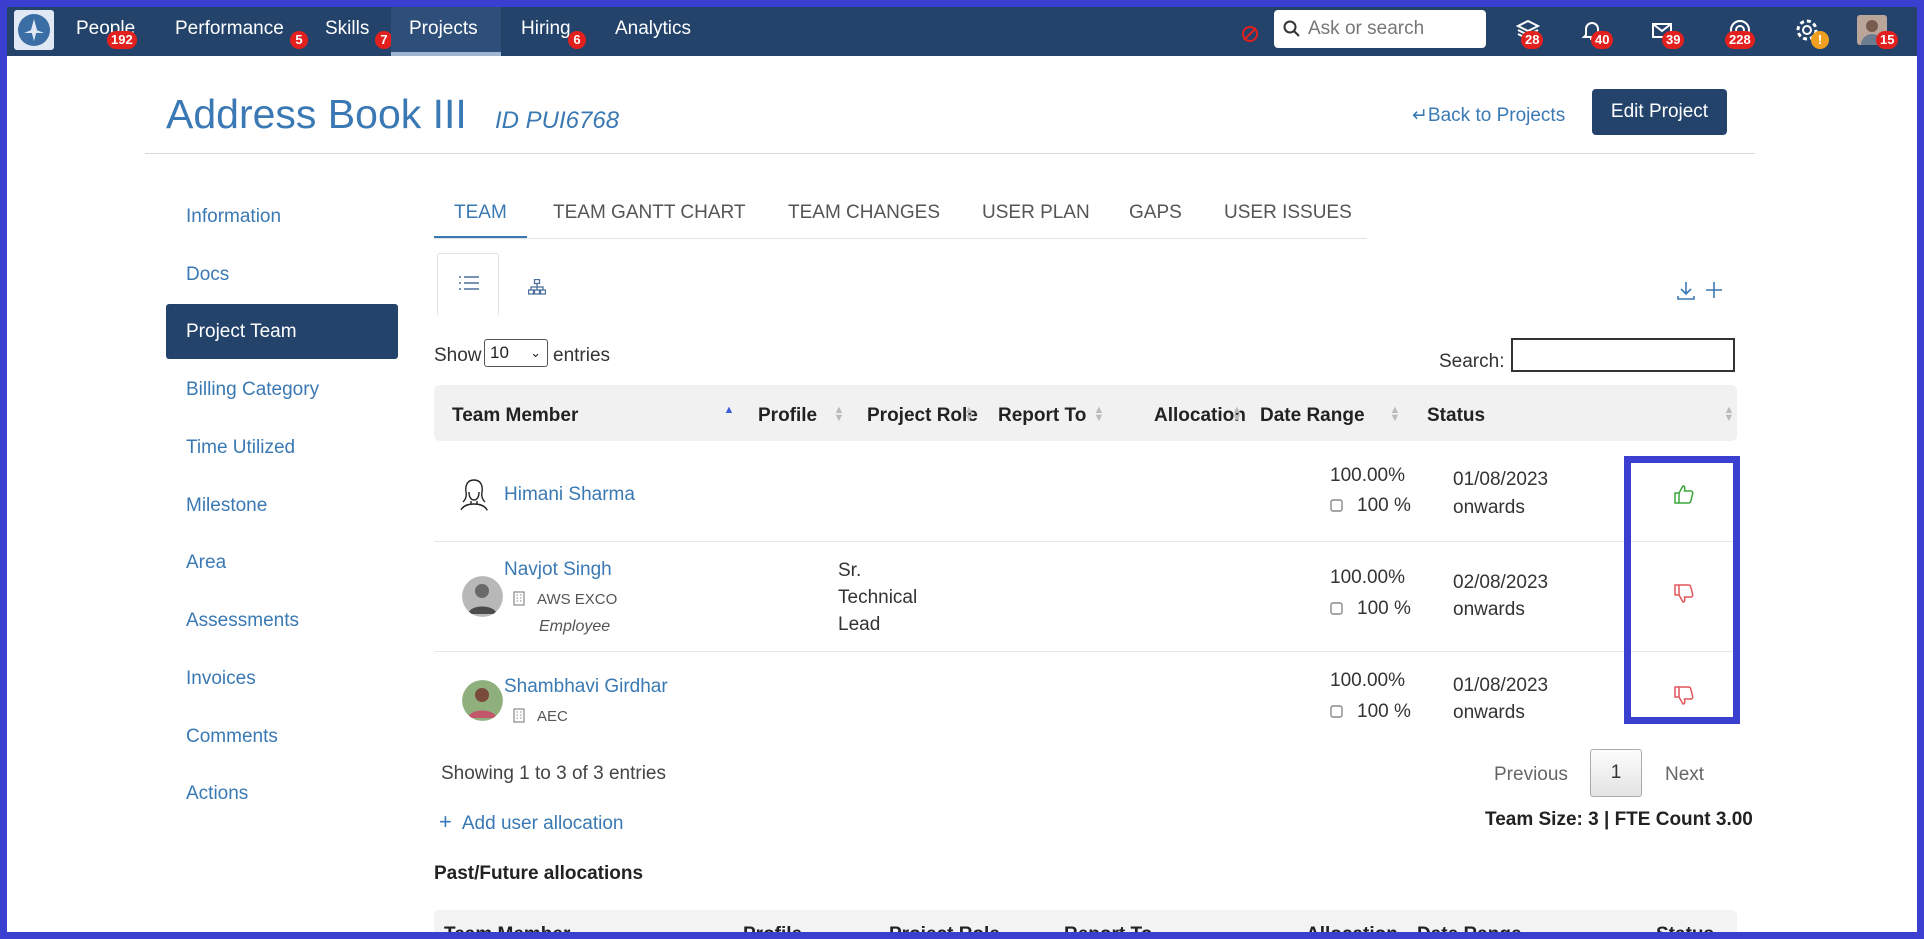 The width and height of the screenshot is (1924, 939). Describe the element at coordinates (515, 416) in the screenshot. I see `col-team-member: Team Member` at that location.